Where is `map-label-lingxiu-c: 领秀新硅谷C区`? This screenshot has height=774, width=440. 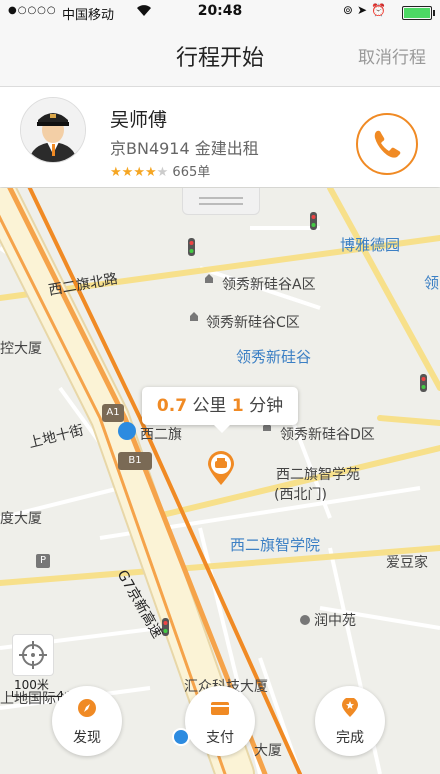 map-label-lingxiu-c: 领秀新硅谷C区 is located at coordinates (253, 323).